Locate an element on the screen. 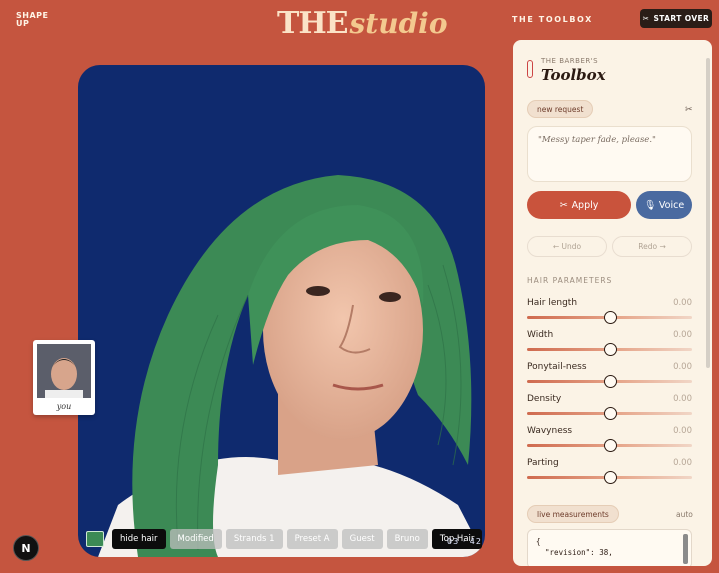 This screenshot has width=719, height=573. studio-logo: THE studio is located at coordinates (362, 24).